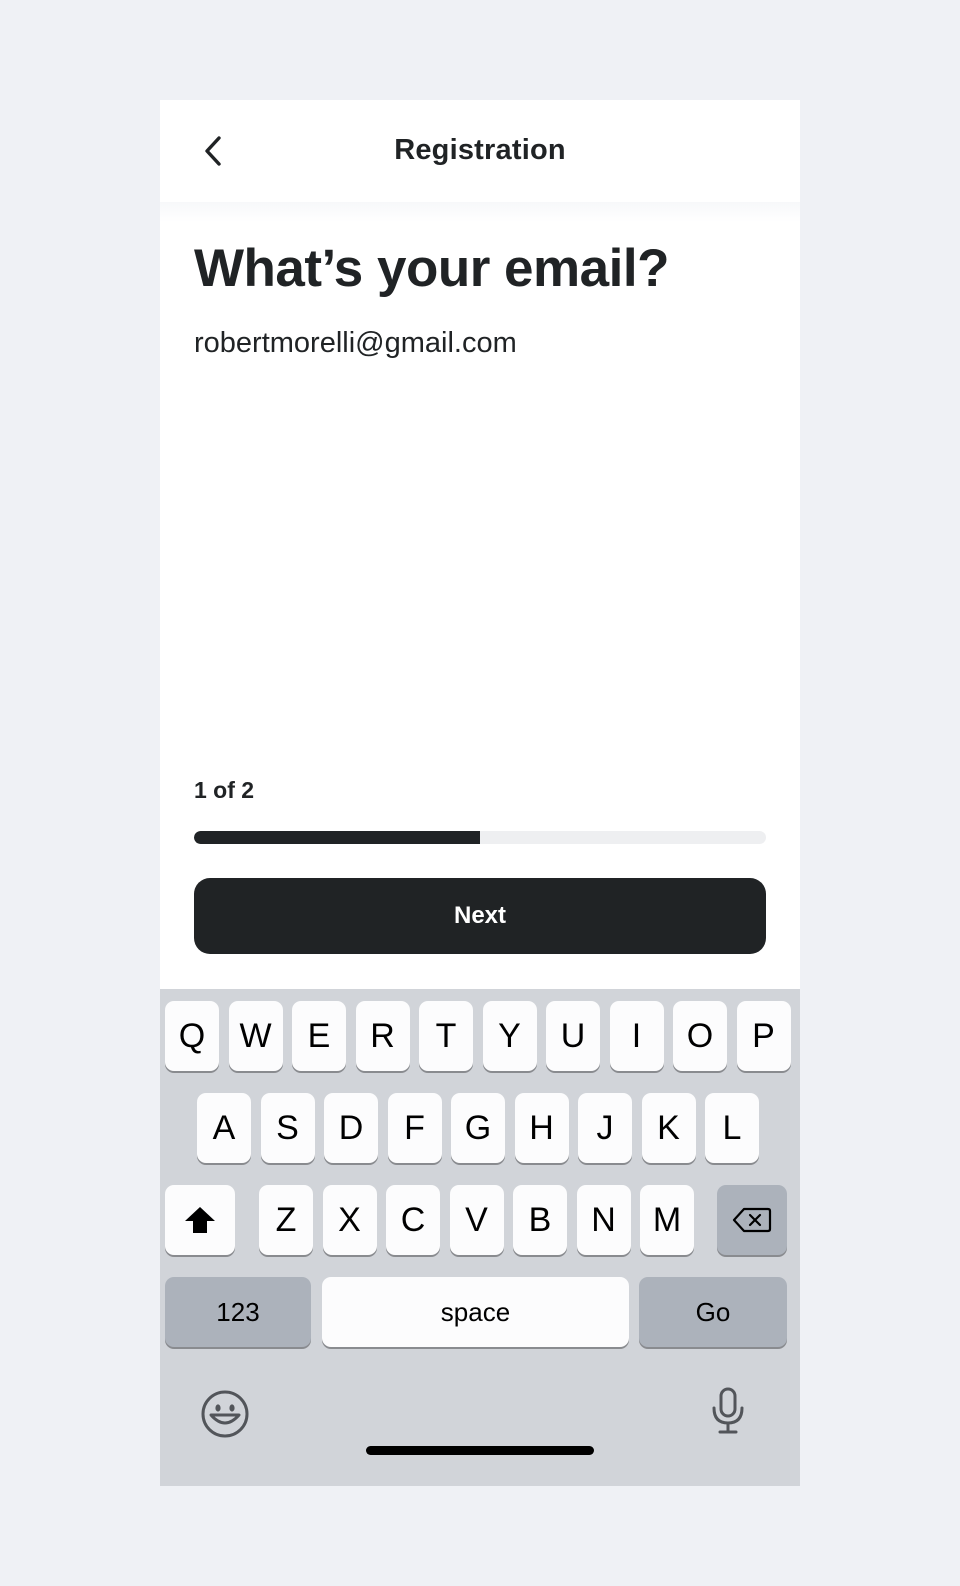 The width and height of the screenshot is (960, 1586). What do you see at coordinates (287, 1128) in the screenshot?
I see `key-s: S` at bounding box center [287, 1128].